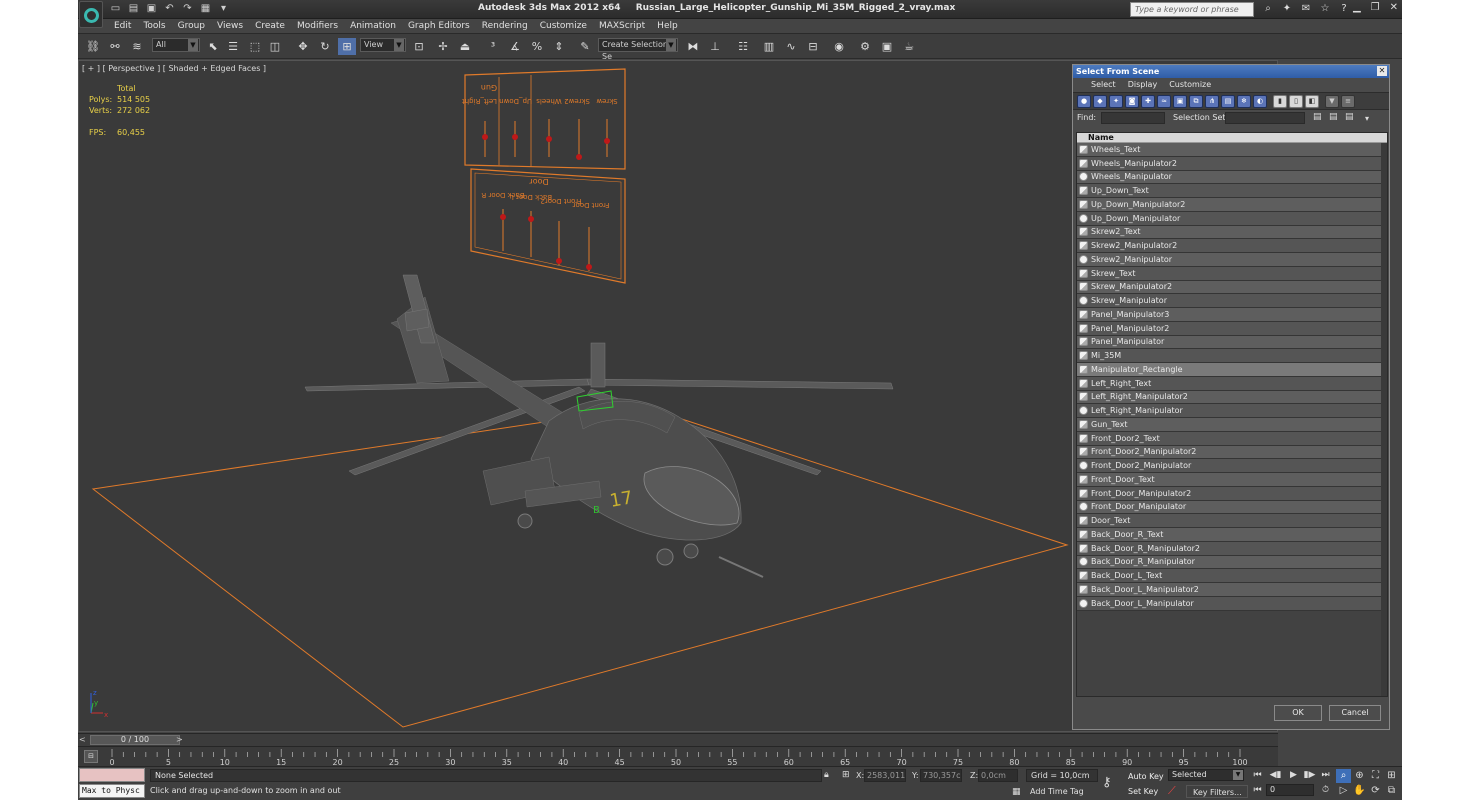  What do you see at coordinates (1232, 548) in the screenshot?
I see `list-item: Back_Door_R_Manipulator2` at bounding box center [1232, 548].